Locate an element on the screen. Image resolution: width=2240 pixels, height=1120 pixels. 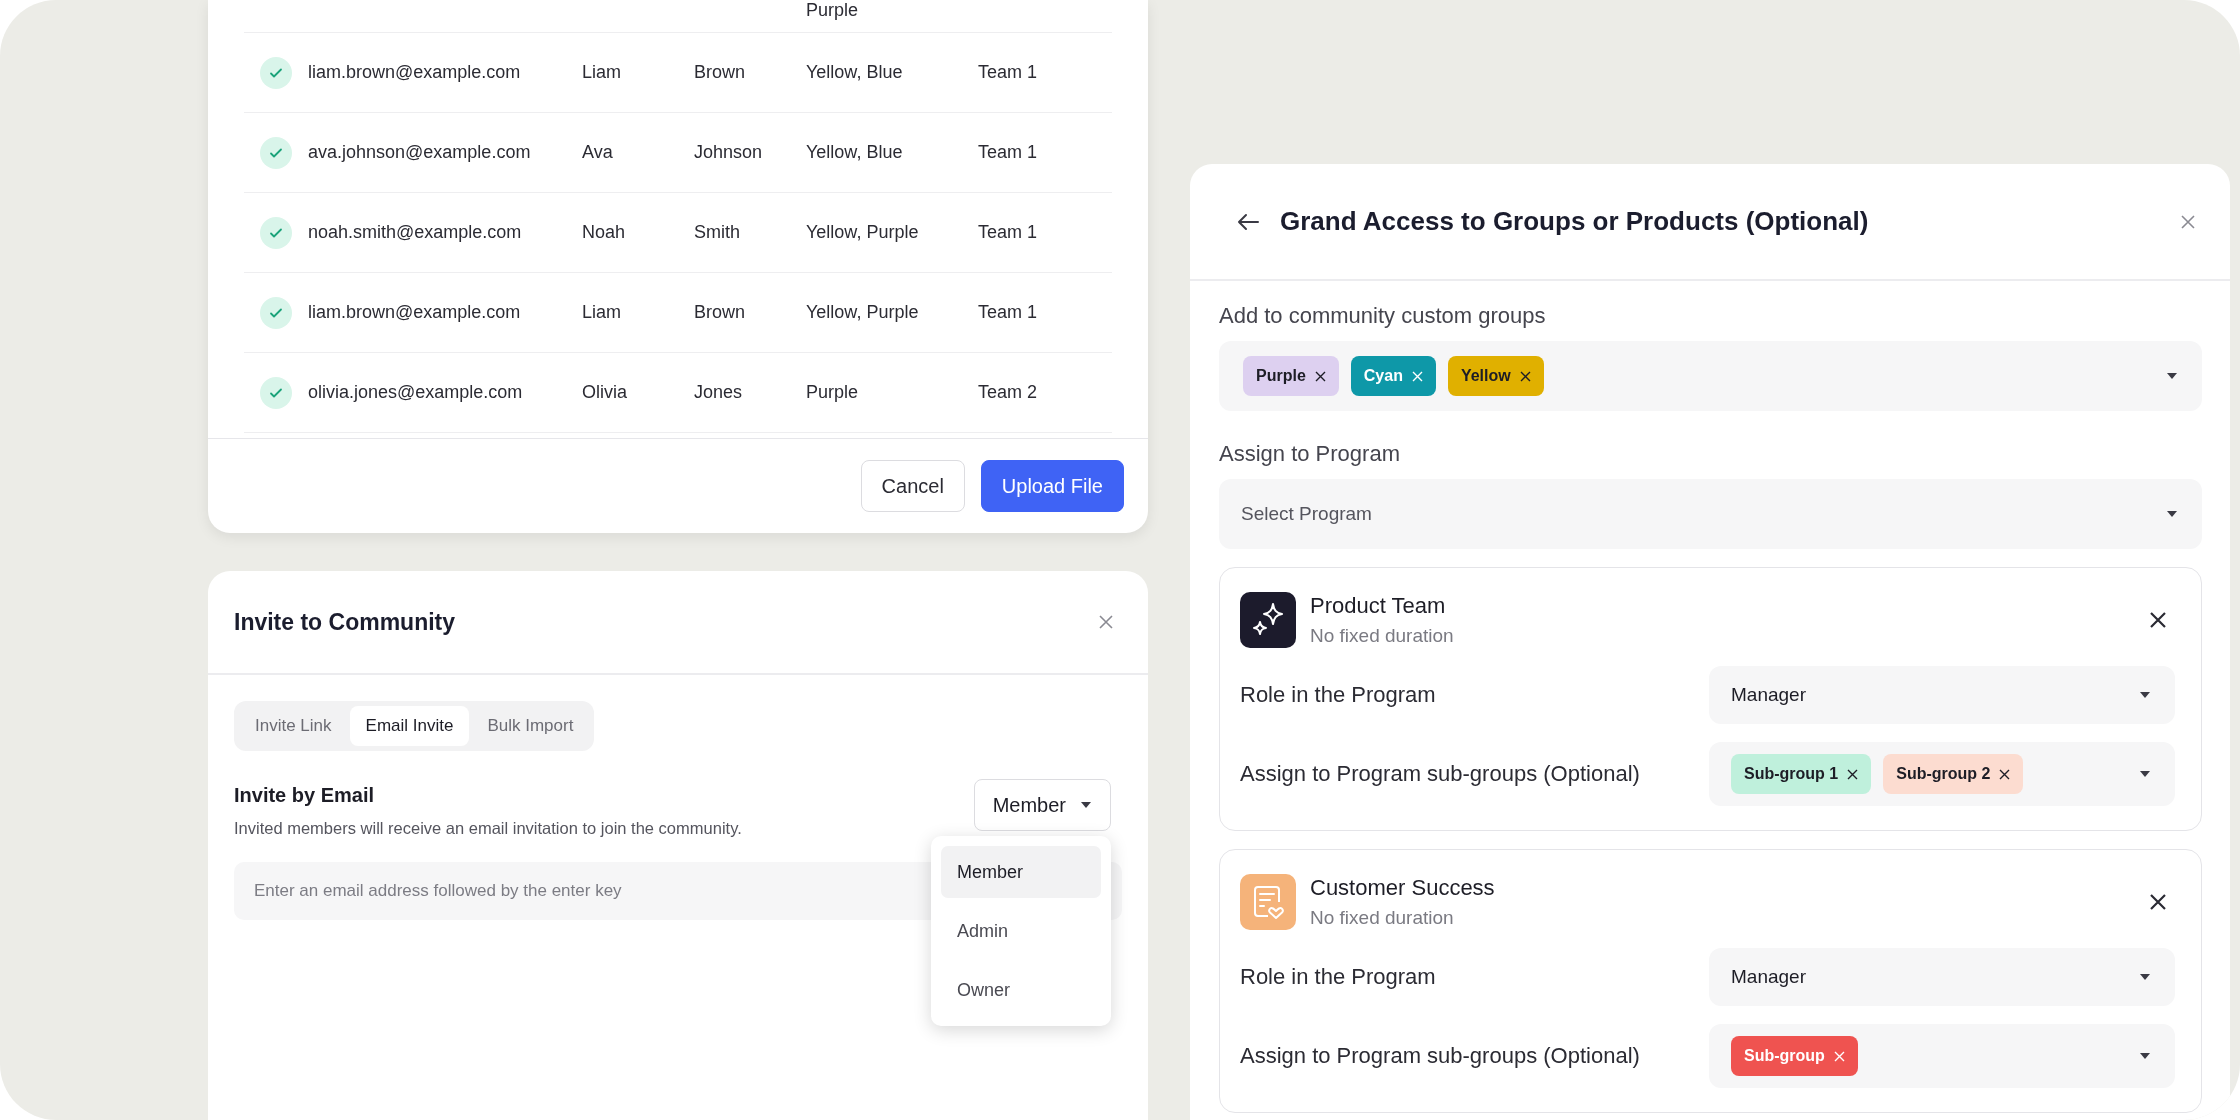
table-cell: Ava is located at coordinates (597, 152).